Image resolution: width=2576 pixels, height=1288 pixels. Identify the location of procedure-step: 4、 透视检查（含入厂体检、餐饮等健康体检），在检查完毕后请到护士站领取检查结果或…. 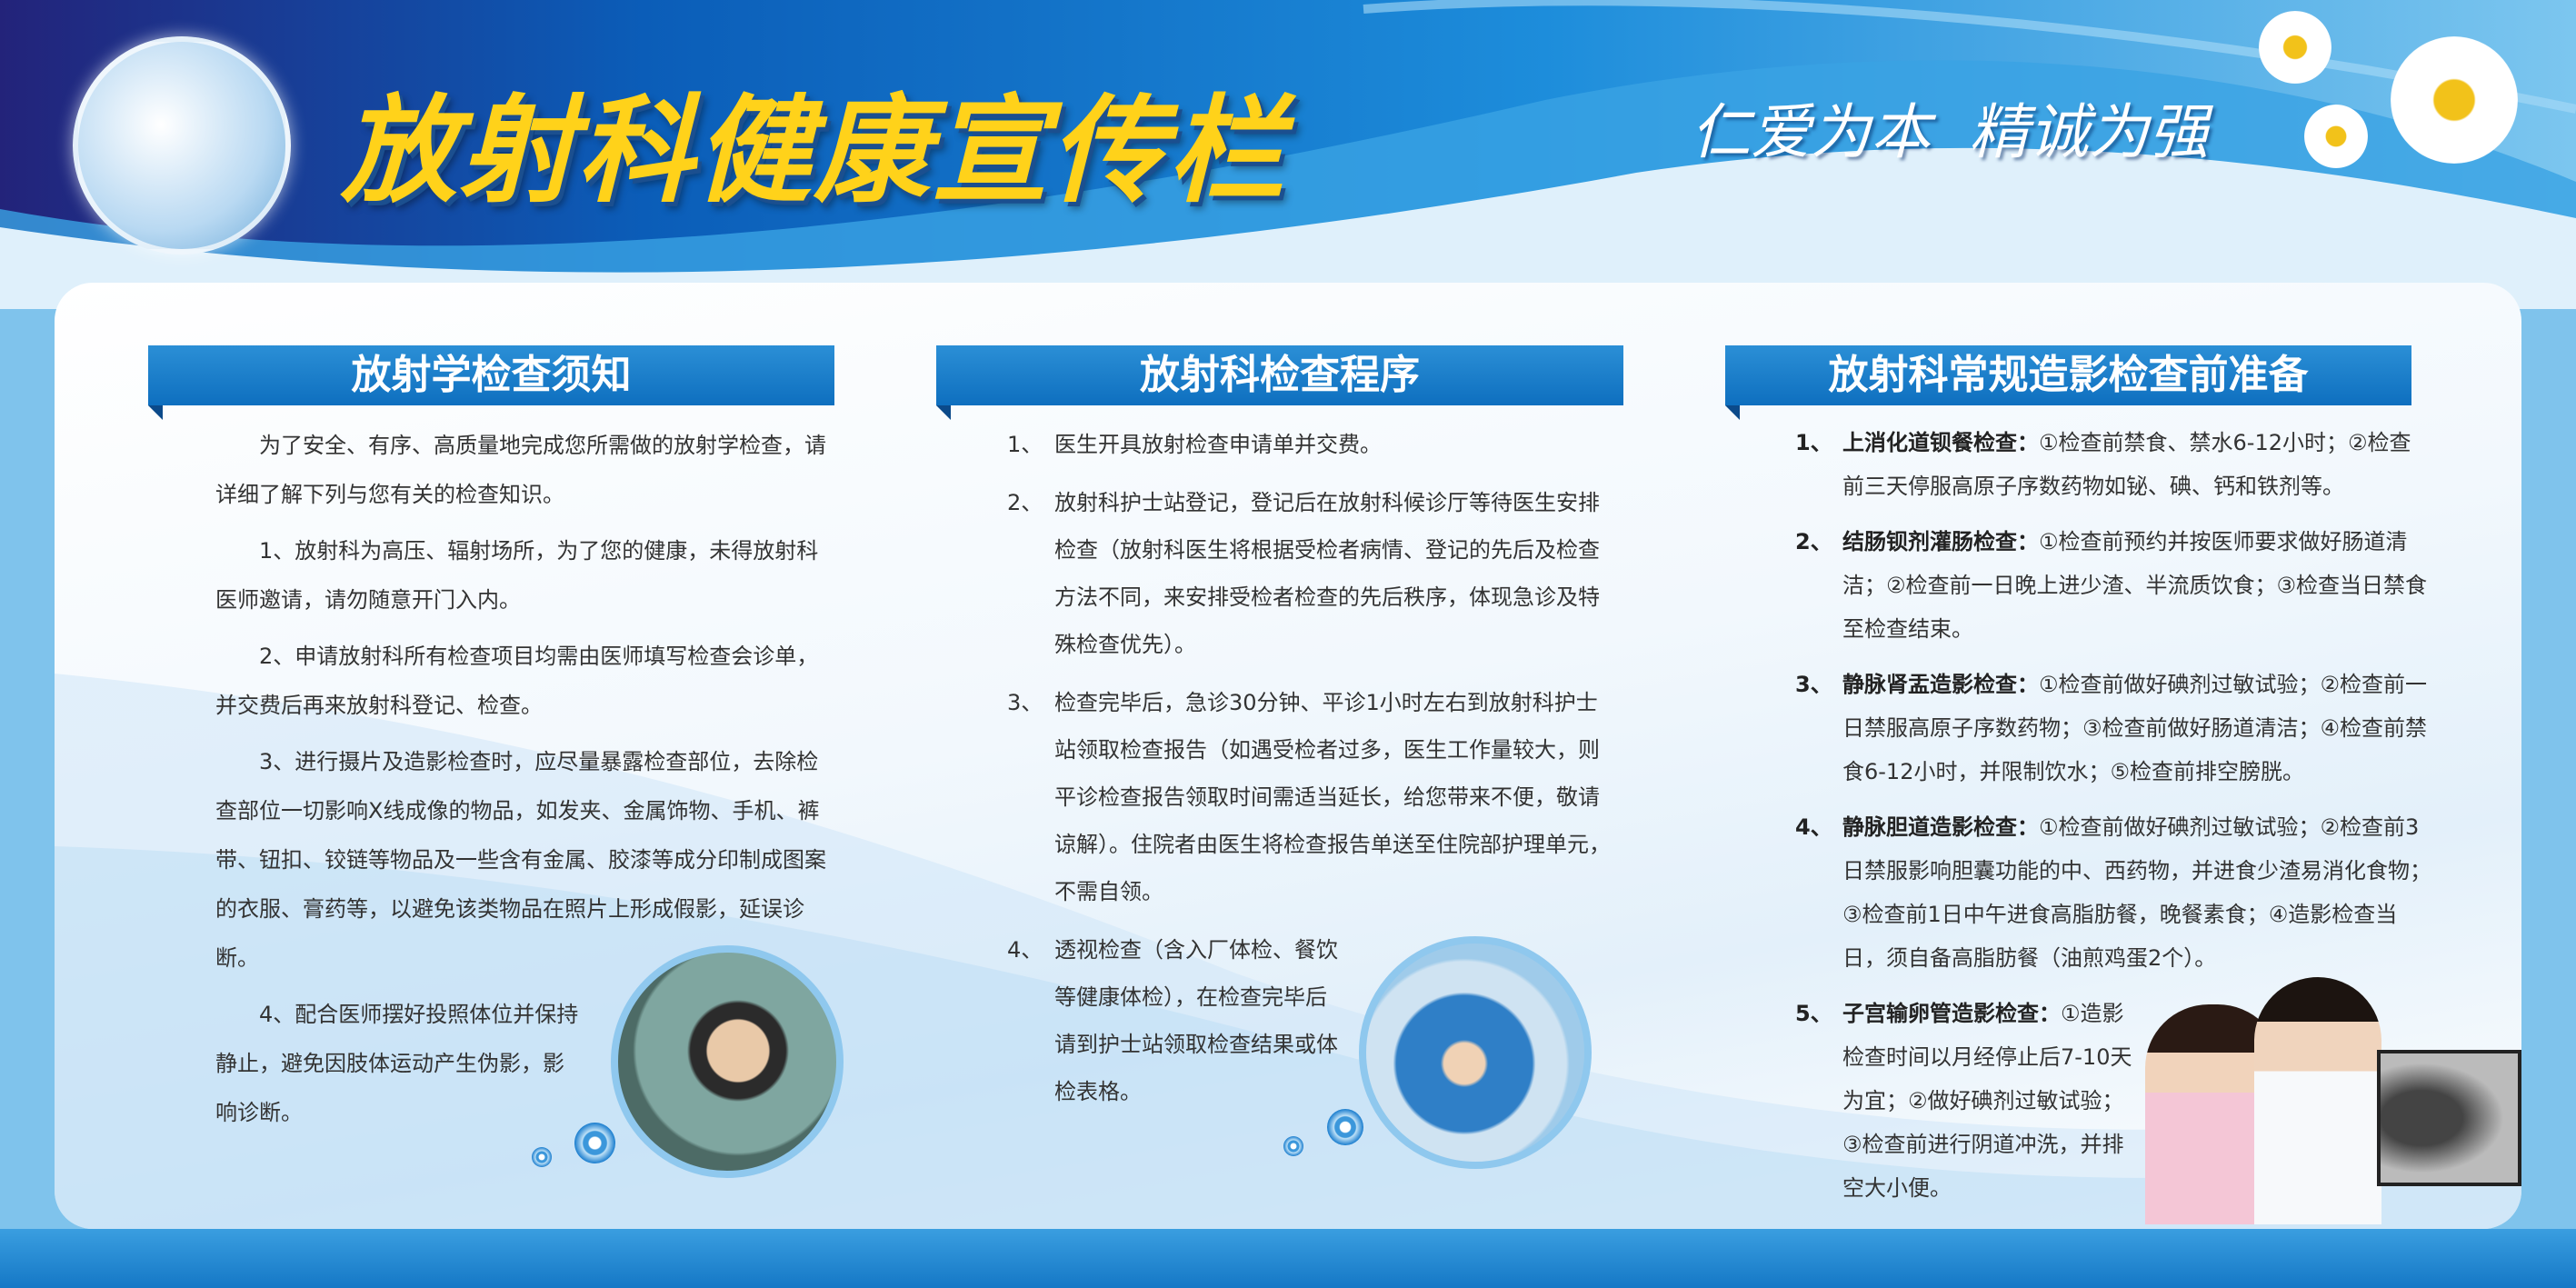
(1175, 1021).